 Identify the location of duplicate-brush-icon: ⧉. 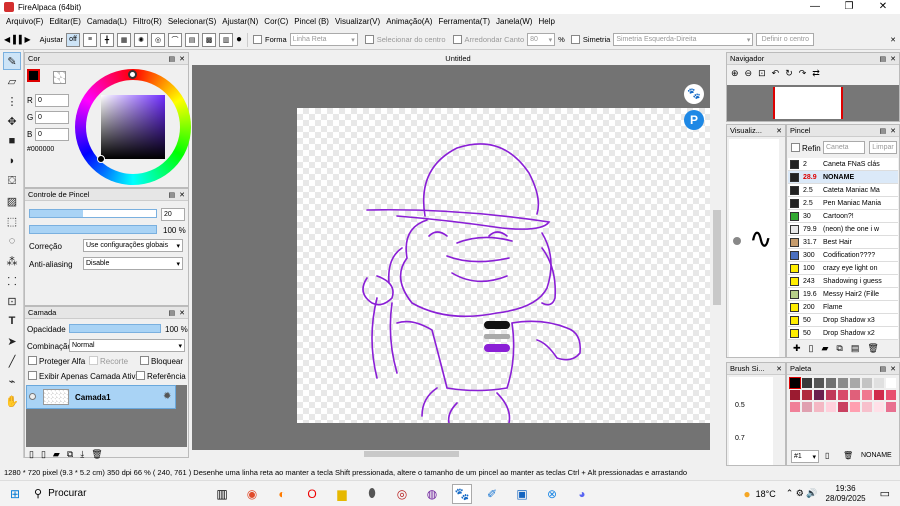
(839, 348).